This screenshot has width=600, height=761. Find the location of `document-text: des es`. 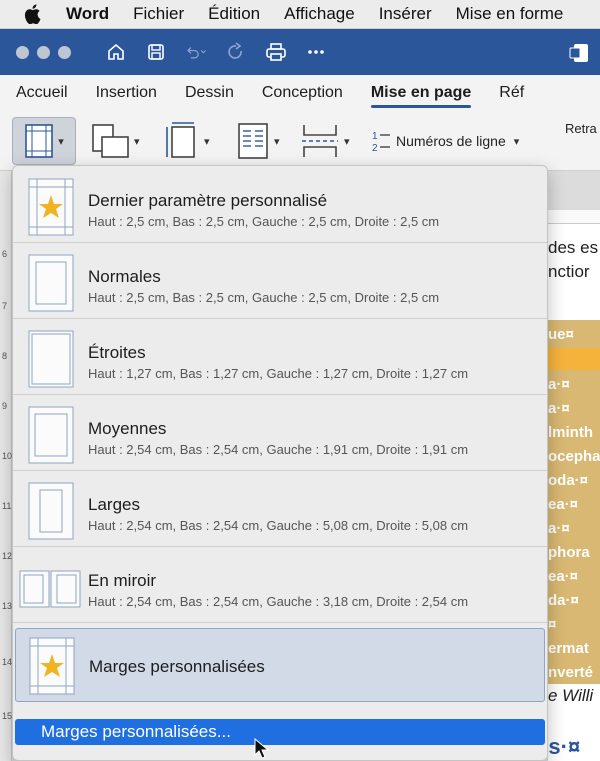

document-text: des es is located at coordinates (573, 247).